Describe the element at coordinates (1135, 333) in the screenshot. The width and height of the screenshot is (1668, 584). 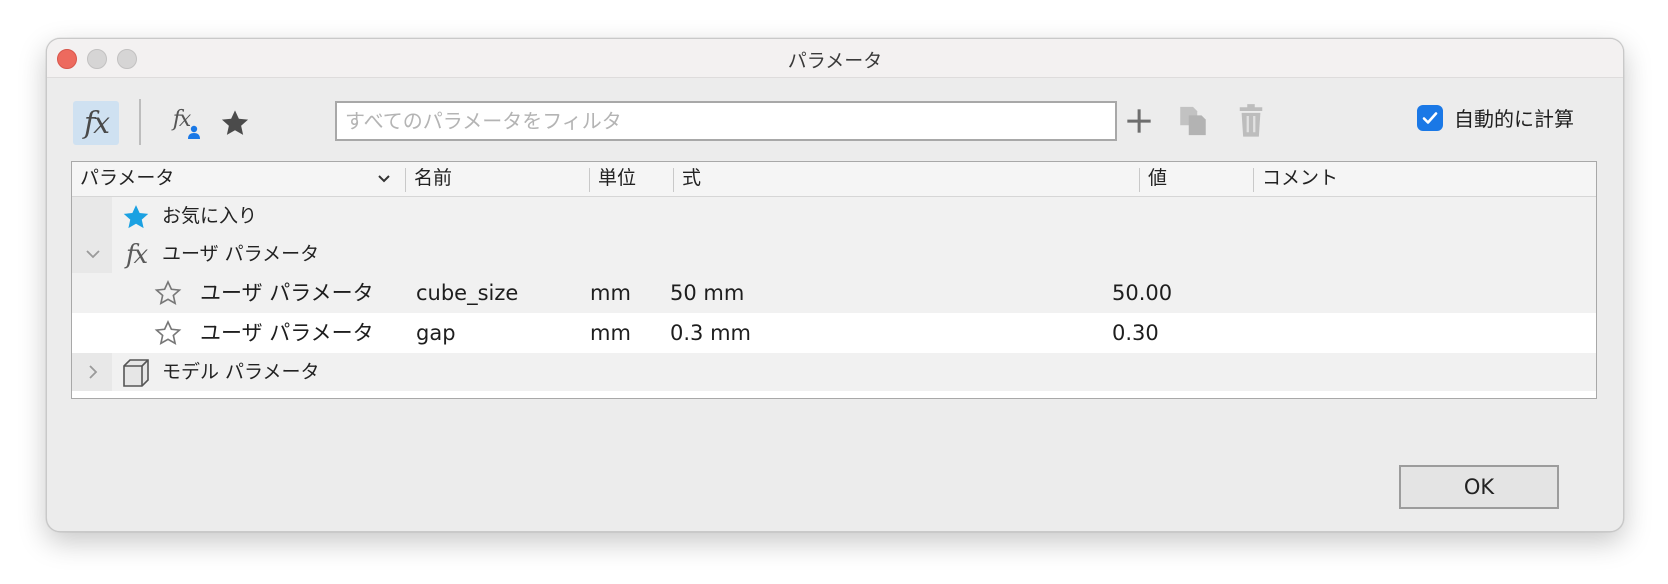
I see `parameter-value-cell: 0.30` at that location.